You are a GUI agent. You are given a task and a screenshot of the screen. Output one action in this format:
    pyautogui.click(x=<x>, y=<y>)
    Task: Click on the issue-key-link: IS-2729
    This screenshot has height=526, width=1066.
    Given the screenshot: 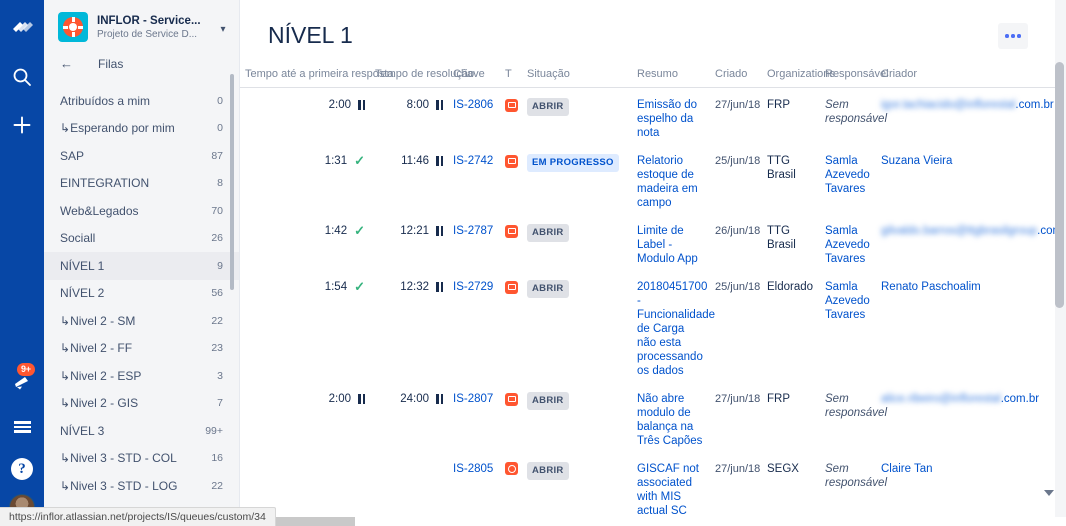 What is the action you would take?
    pyautogui.click(x=473, y=287)
    